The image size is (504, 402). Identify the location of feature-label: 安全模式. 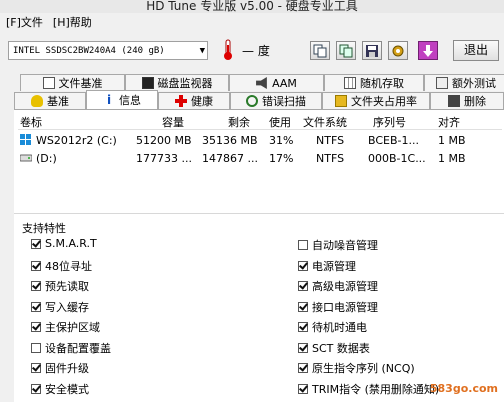
(67, 389).